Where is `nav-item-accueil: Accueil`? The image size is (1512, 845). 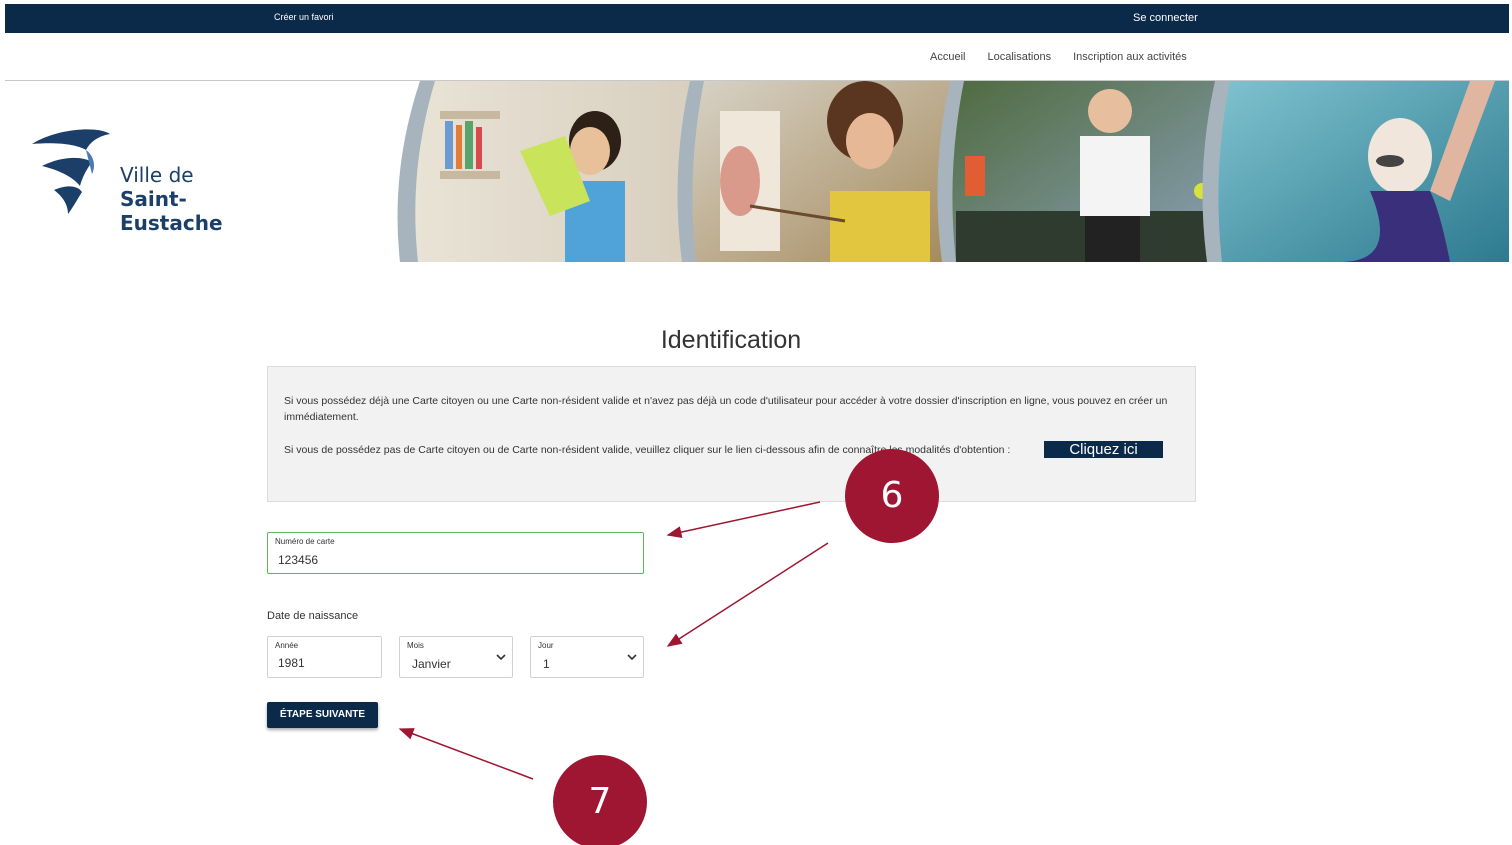
nav-item-accueil: Accueil is located at coordinates (947, 57).